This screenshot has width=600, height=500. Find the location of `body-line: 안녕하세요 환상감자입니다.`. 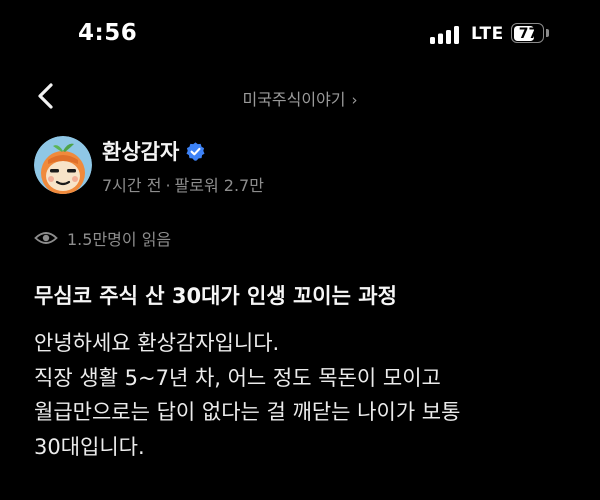

body-line: 안녕하세요 환상감자입니다. is located at coordinates (157, 343).